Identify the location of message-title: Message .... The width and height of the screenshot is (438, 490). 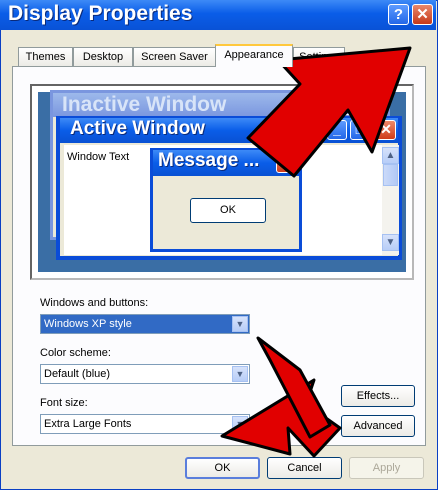
(209, 160).